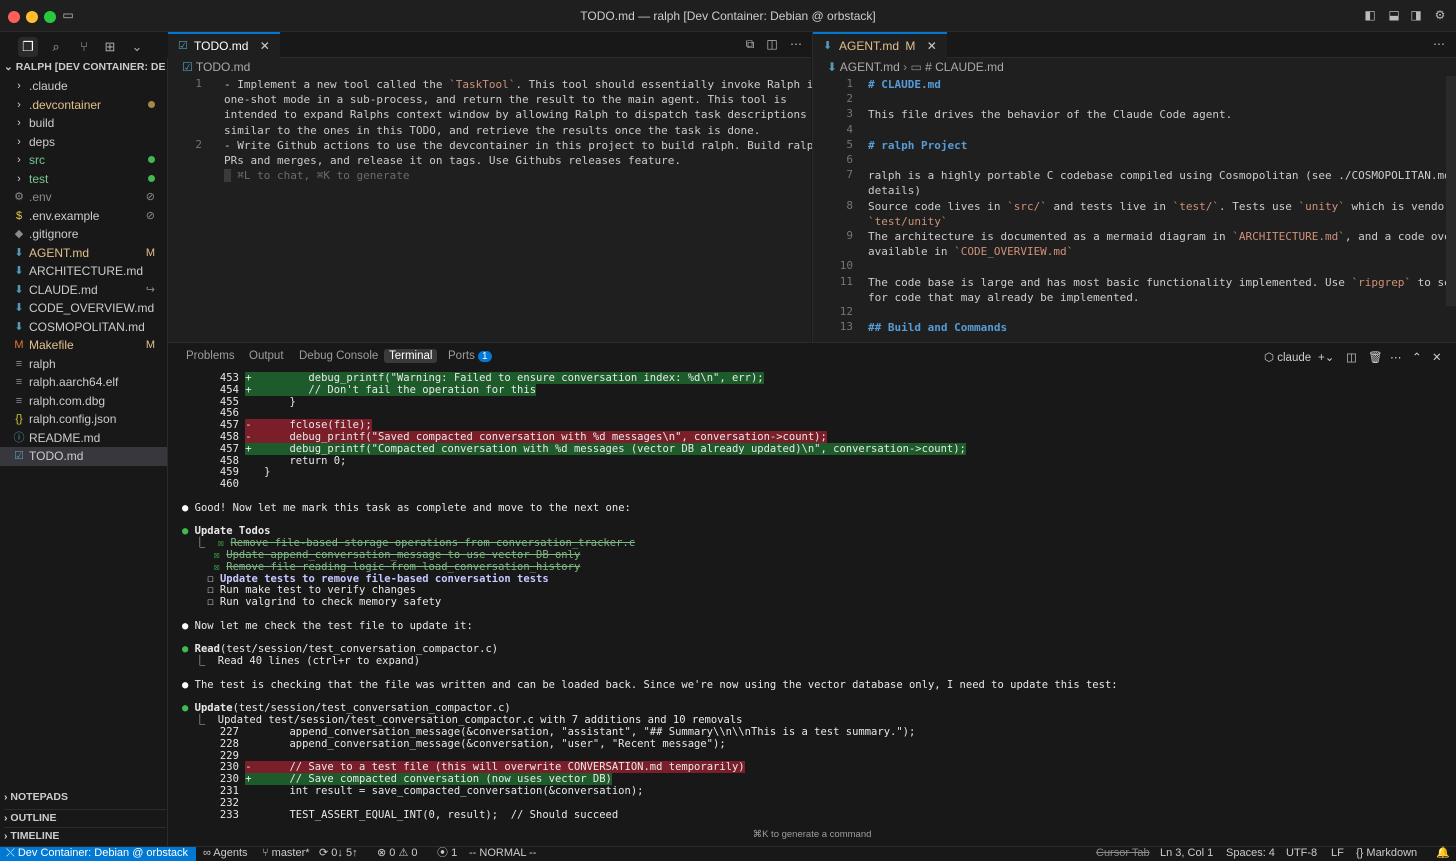 The width and height of the screenshot is (1456, 861). I want to click on explorer-item-label: AGENT.md, so click(59, 252).